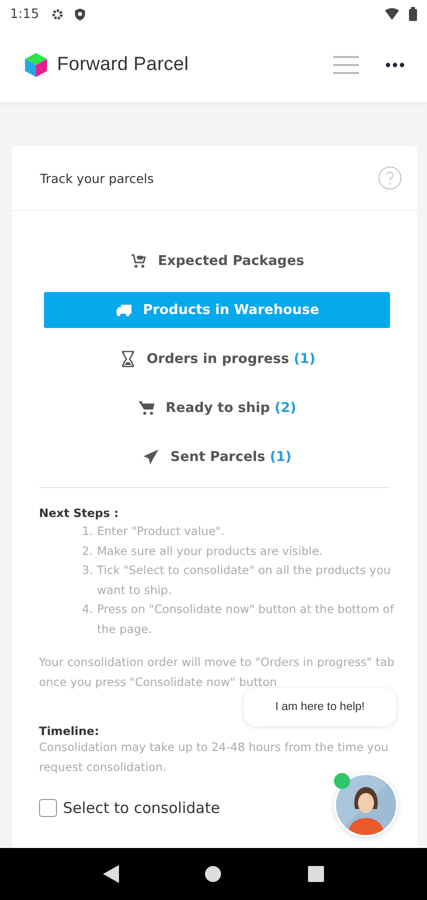 This screenshot has height=900, width=427. I want to click on paper-plane-icon, so click(151, 457).